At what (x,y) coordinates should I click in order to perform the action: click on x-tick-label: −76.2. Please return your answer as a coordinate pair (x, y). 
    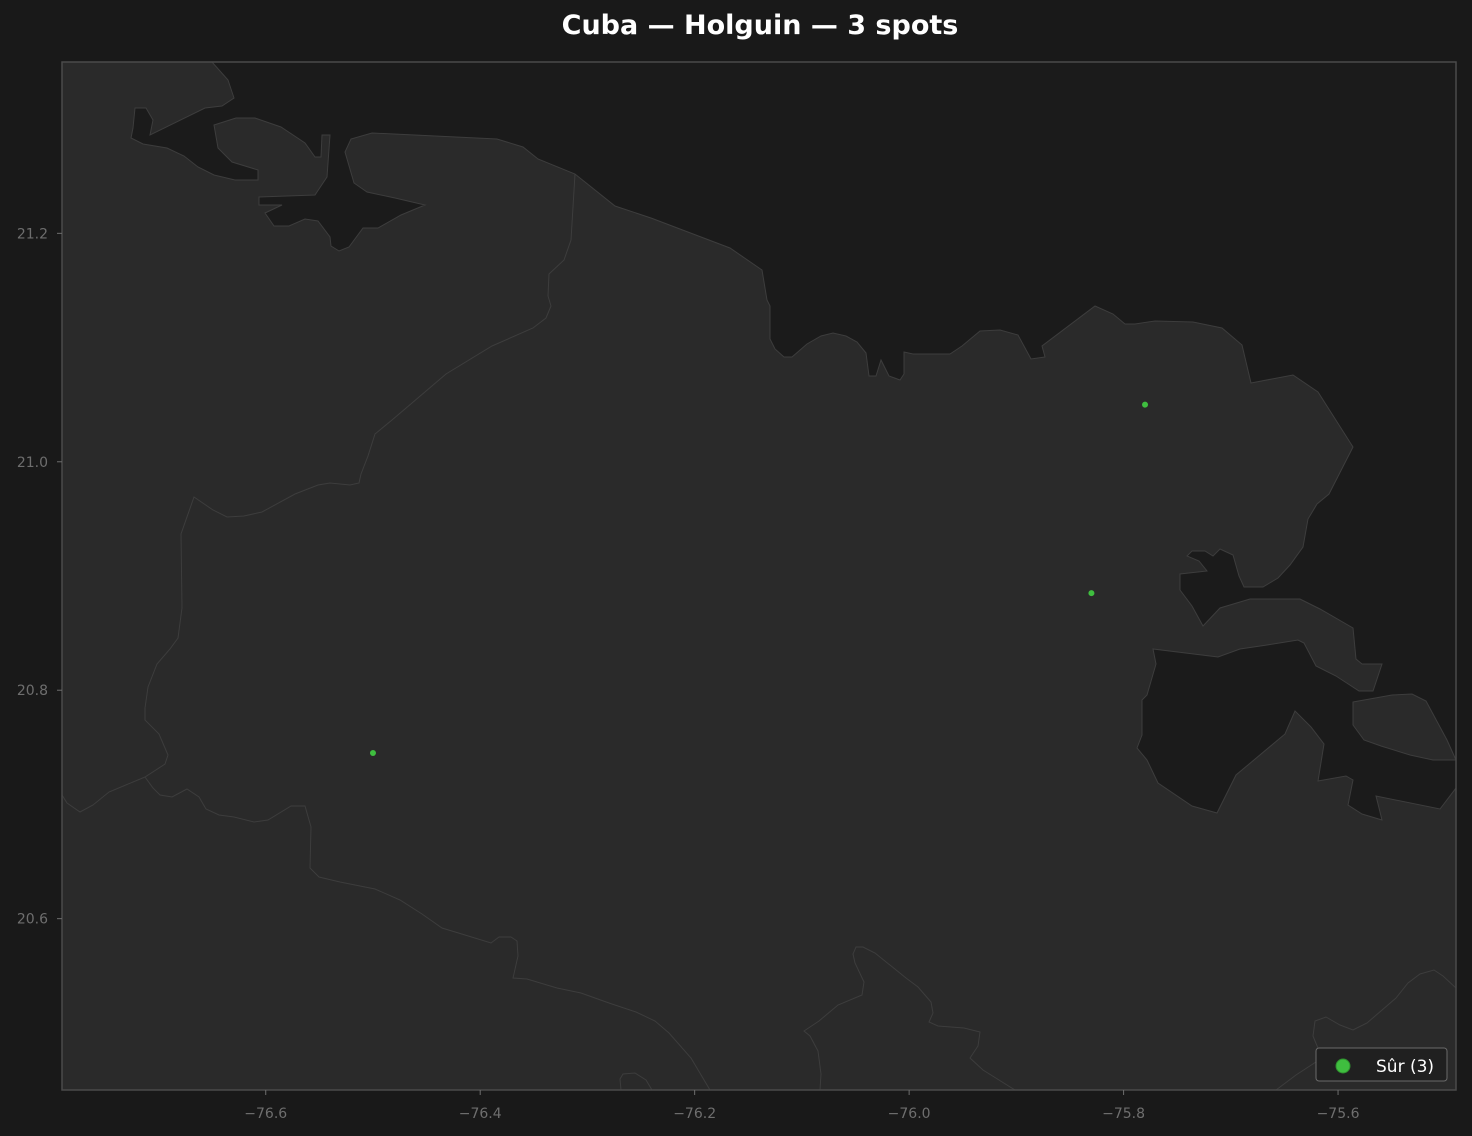
    Looking at the image, I should click on (694, 1114).